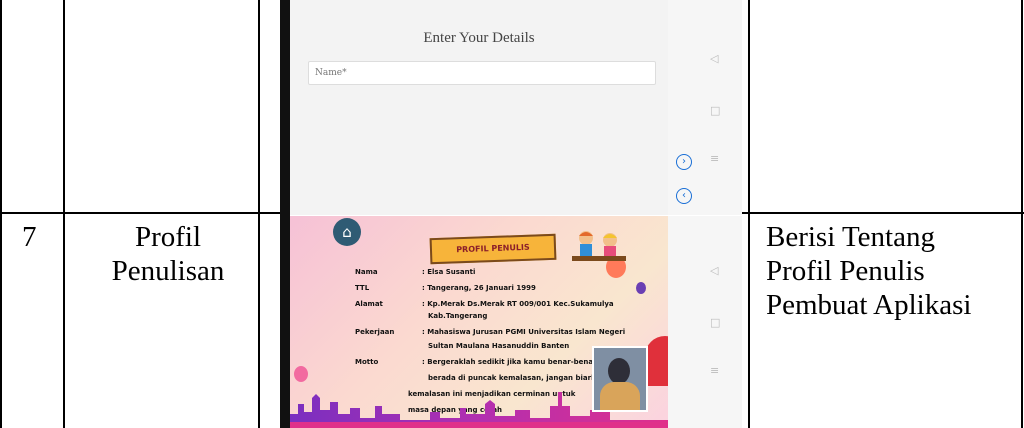 This screenshot has width=1024, height=428. Describe the element at coordinates (168, 254) in the screenshot. I see `row-title: Profil Penulisan` at that location.